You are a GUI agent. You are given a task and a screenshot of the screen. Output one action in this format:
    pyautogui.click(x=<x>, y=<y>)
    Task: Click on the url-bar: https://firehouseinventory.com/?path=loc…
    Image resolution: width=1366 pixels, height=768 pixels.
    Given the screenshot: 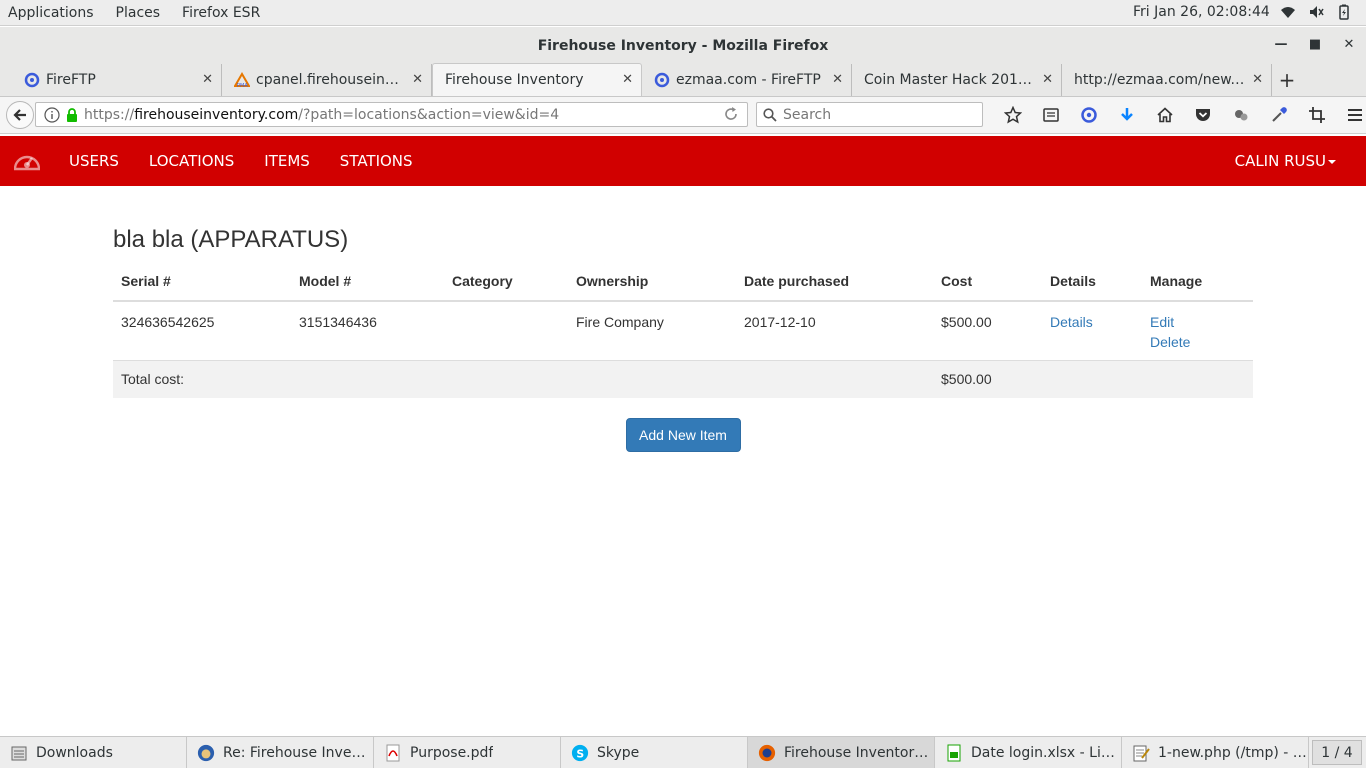 What is the action you would take?
    pyautogui.click(x=391, y=114)
    